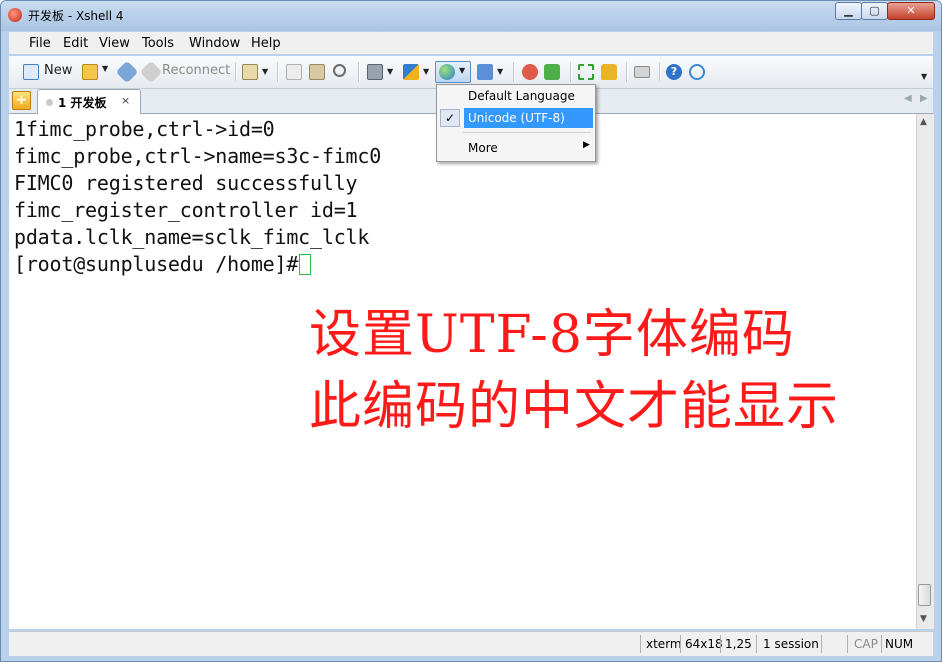  Describe the element at coordinates (923, 122) in the screenshot. I see `scroll-up-icon: ▲` at that location.